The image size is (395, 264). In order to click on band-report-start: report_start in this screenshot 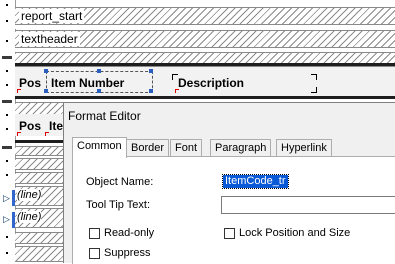, I will do `click(205, 16)`.